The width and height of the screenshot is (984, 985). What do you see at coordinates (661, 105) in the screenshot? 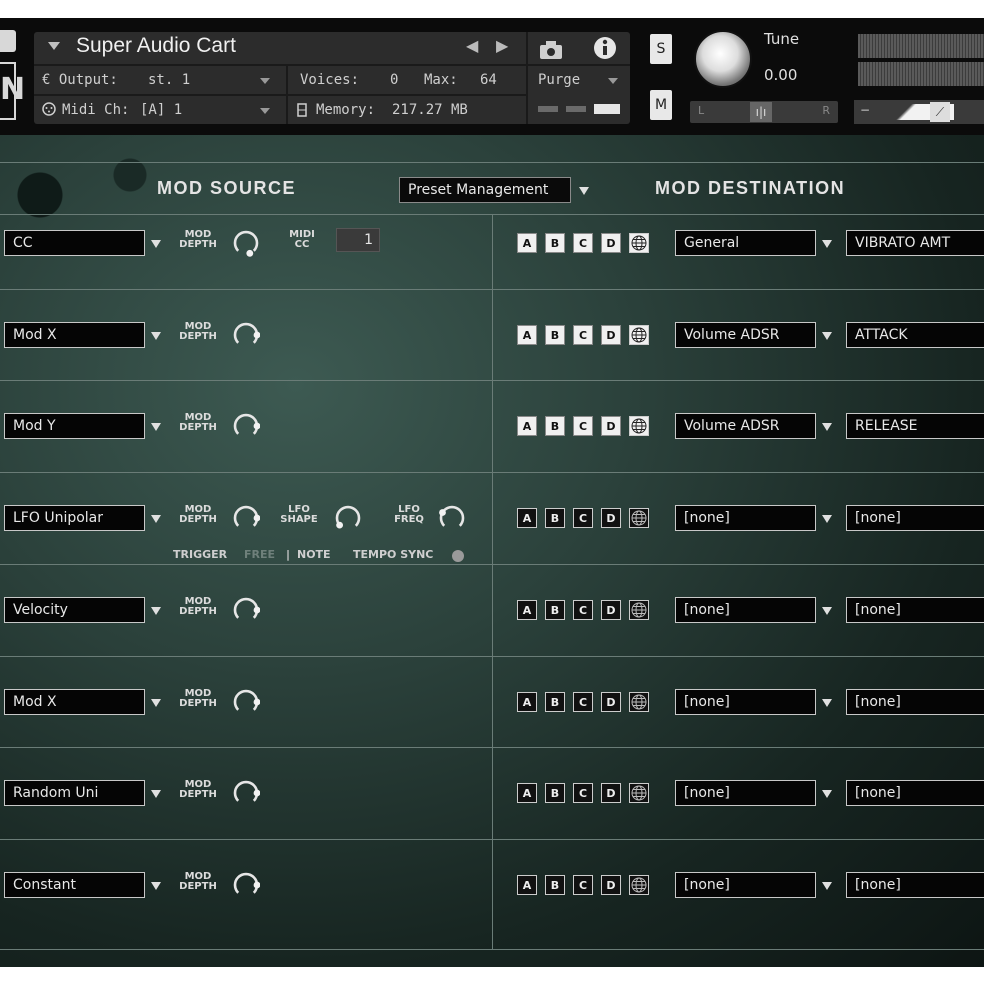
I see `mute-button: M` at bounding box center [661, 105].